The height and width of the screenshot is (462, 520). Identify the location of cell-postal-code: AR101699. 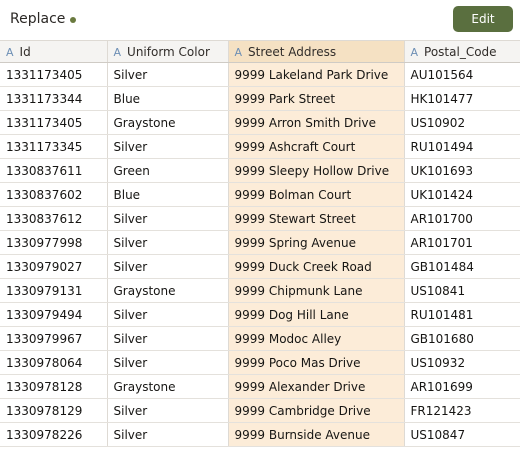
(462, 386).